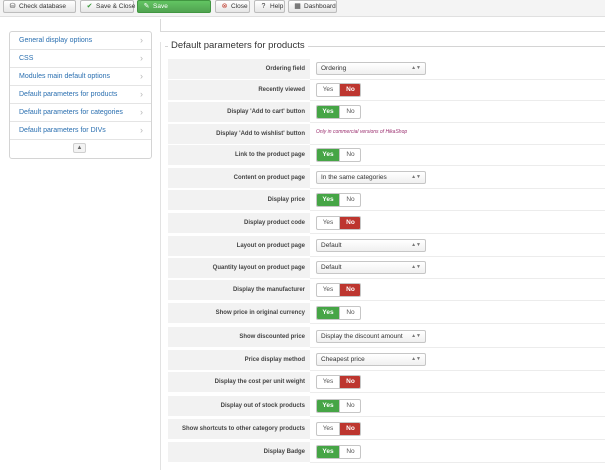 The width and height of the screenshot is (605, 470). I want to click on add-to-cart-toggle: Yes No, so click(338, 112).